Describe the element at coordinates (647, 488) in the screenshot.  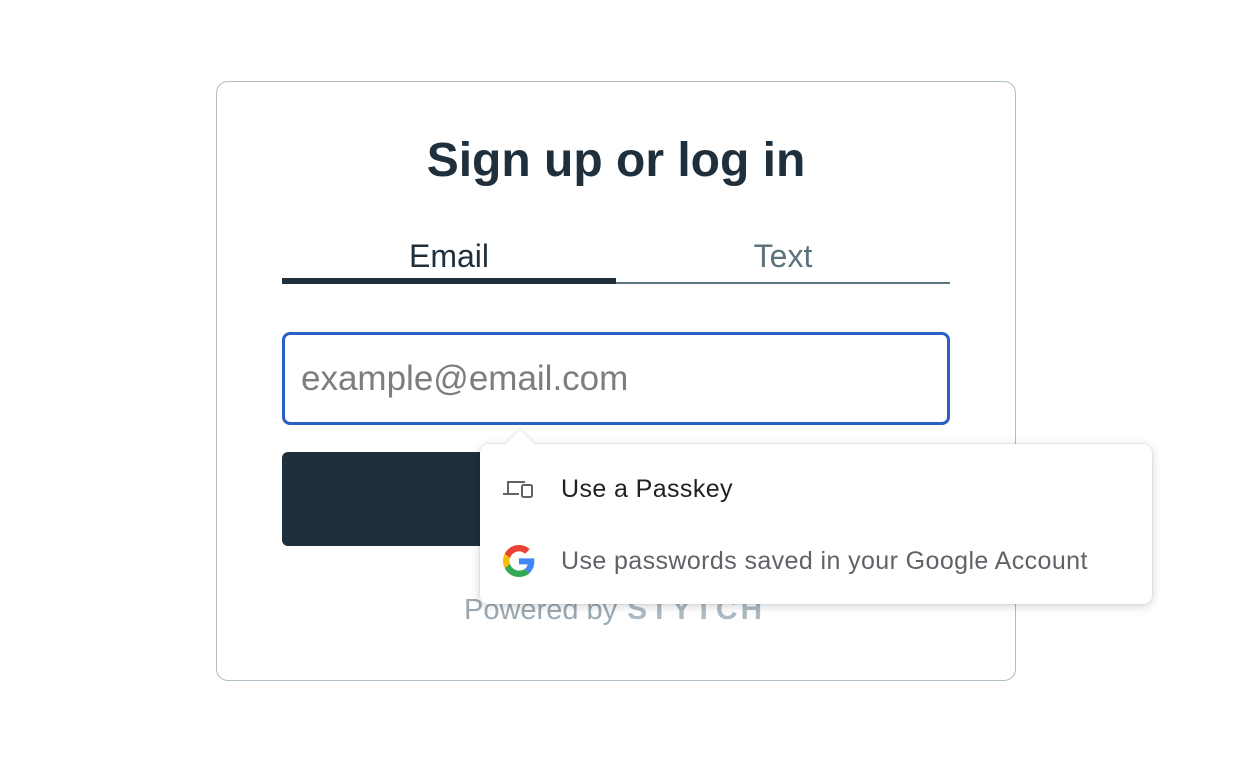
I see `use-passkey-label: Use a Passkey` at that location.